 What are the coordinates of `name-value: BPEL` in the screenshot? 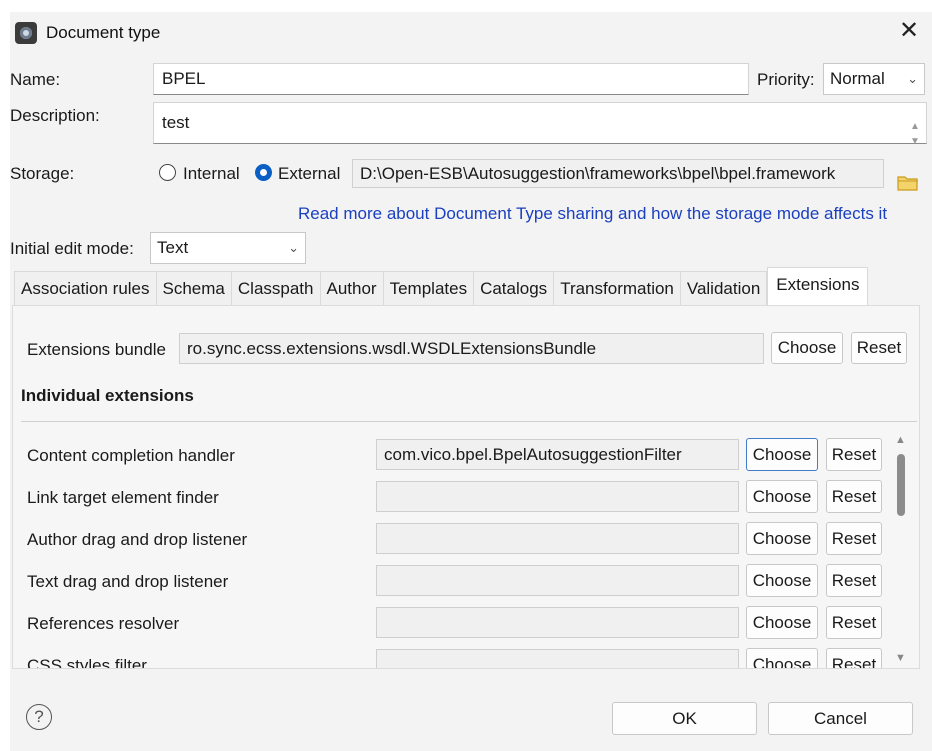 It's located at (184, 78).